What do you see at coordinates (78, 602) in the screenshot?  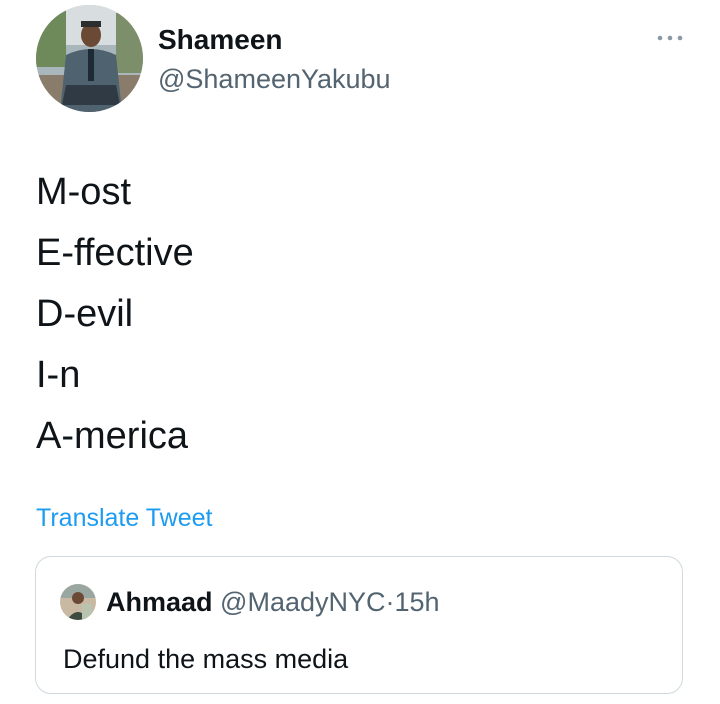 I see `quoted-author-avatar` at bounding box center [78, 602].